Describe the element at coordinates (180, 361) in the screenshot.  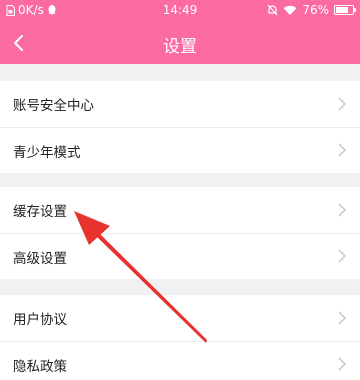
I see `settings-item-privacy-policy: 隐私政策` at that location.